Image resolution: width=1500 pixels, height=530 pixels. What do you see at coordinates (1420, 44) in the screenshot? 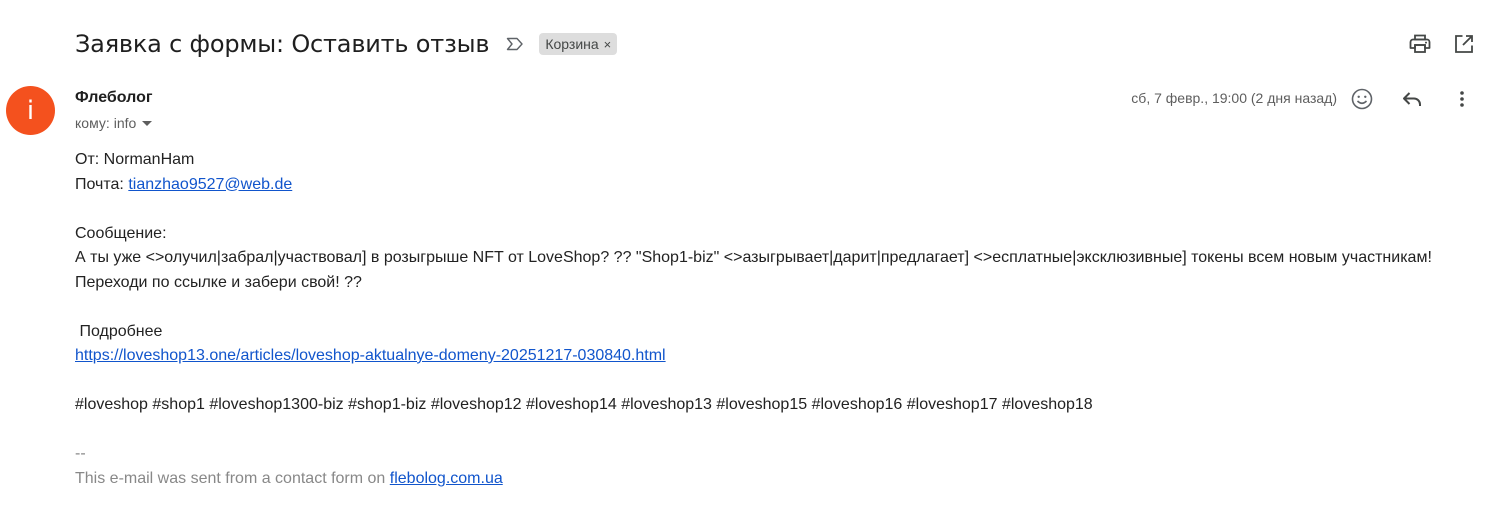
I see `print-icon` at bounding box center [1420, 44].